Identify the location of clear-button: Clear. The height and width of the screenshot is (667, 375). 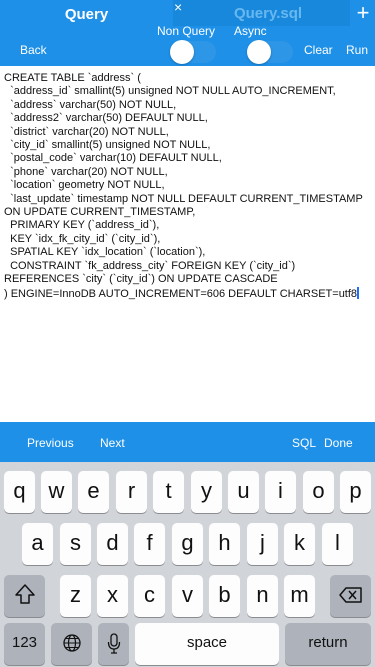
(318, 50).